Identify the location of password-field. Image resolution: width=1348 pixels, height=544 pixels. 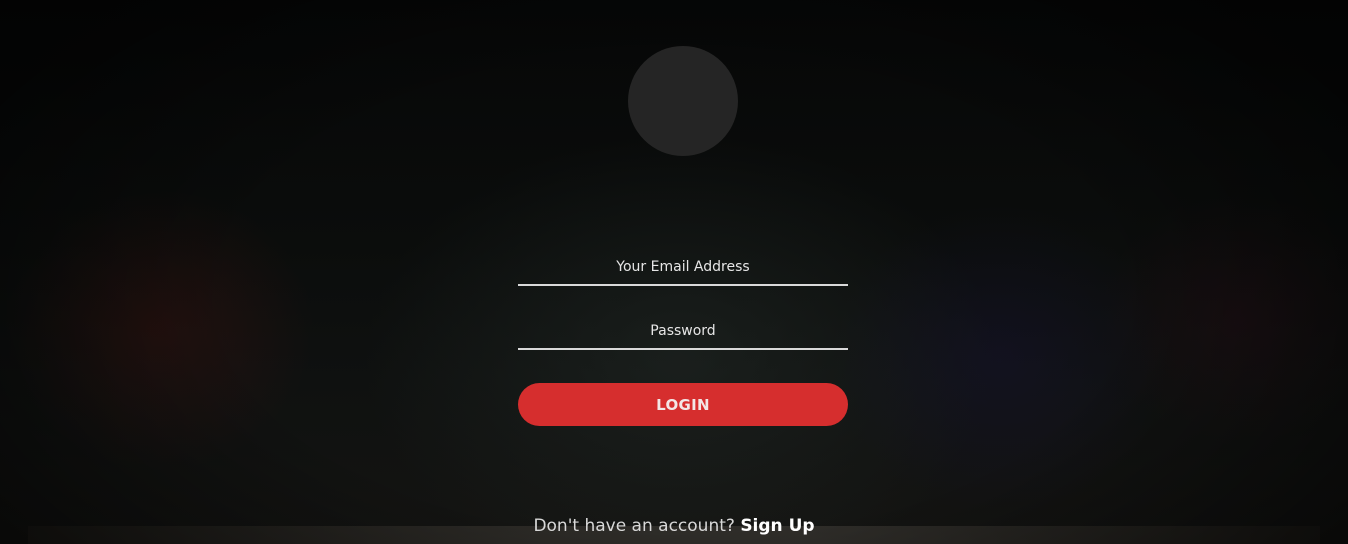
(683, 333).